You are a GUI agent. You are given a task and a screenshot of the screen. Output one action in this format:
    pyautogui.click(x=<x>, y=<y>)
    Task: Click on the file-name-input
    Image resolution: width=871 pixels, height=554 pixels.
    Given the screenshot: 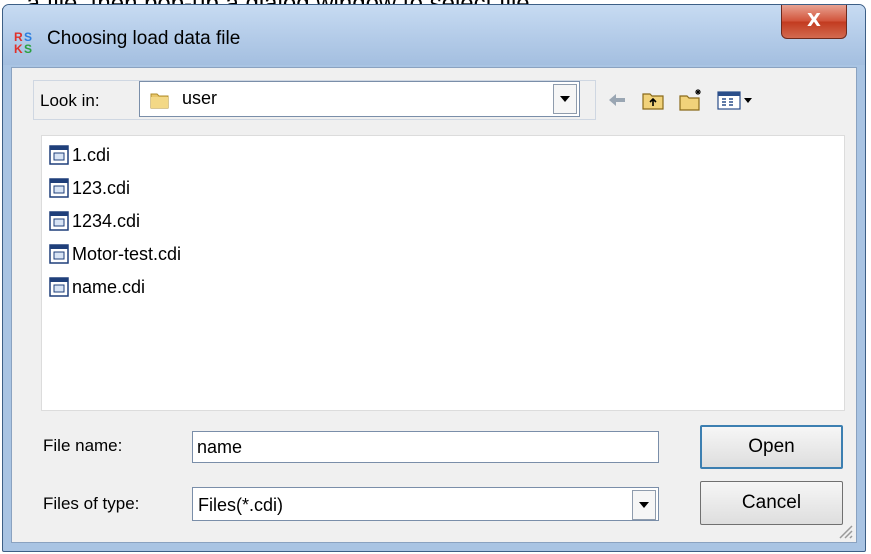 What is the action you would take?
    pyautogui.click(x=425, y=447)
    